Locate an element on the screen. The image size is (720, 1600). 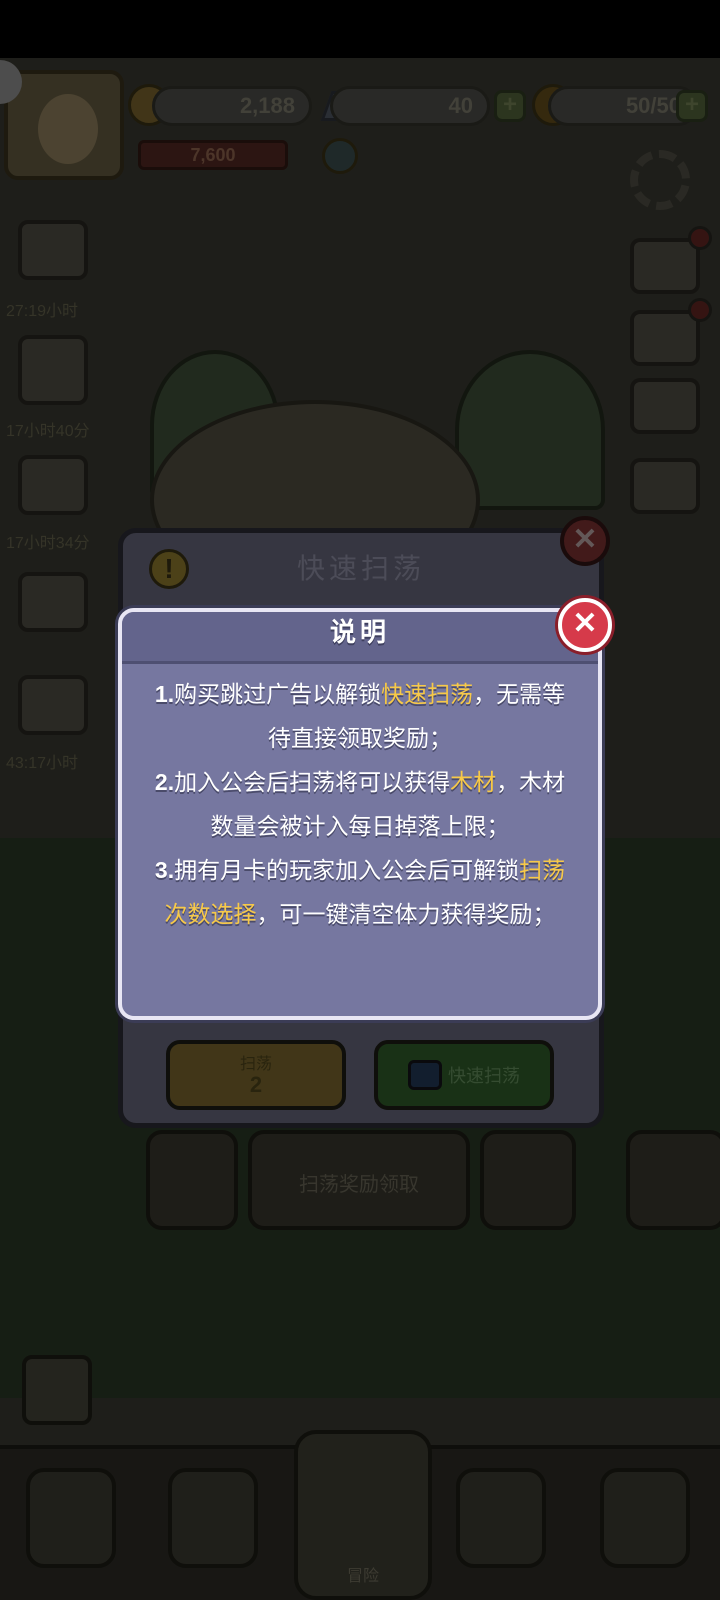
info-item-text: 加入公会后扫荡将可以获得 is located at coordinates (312, 782).